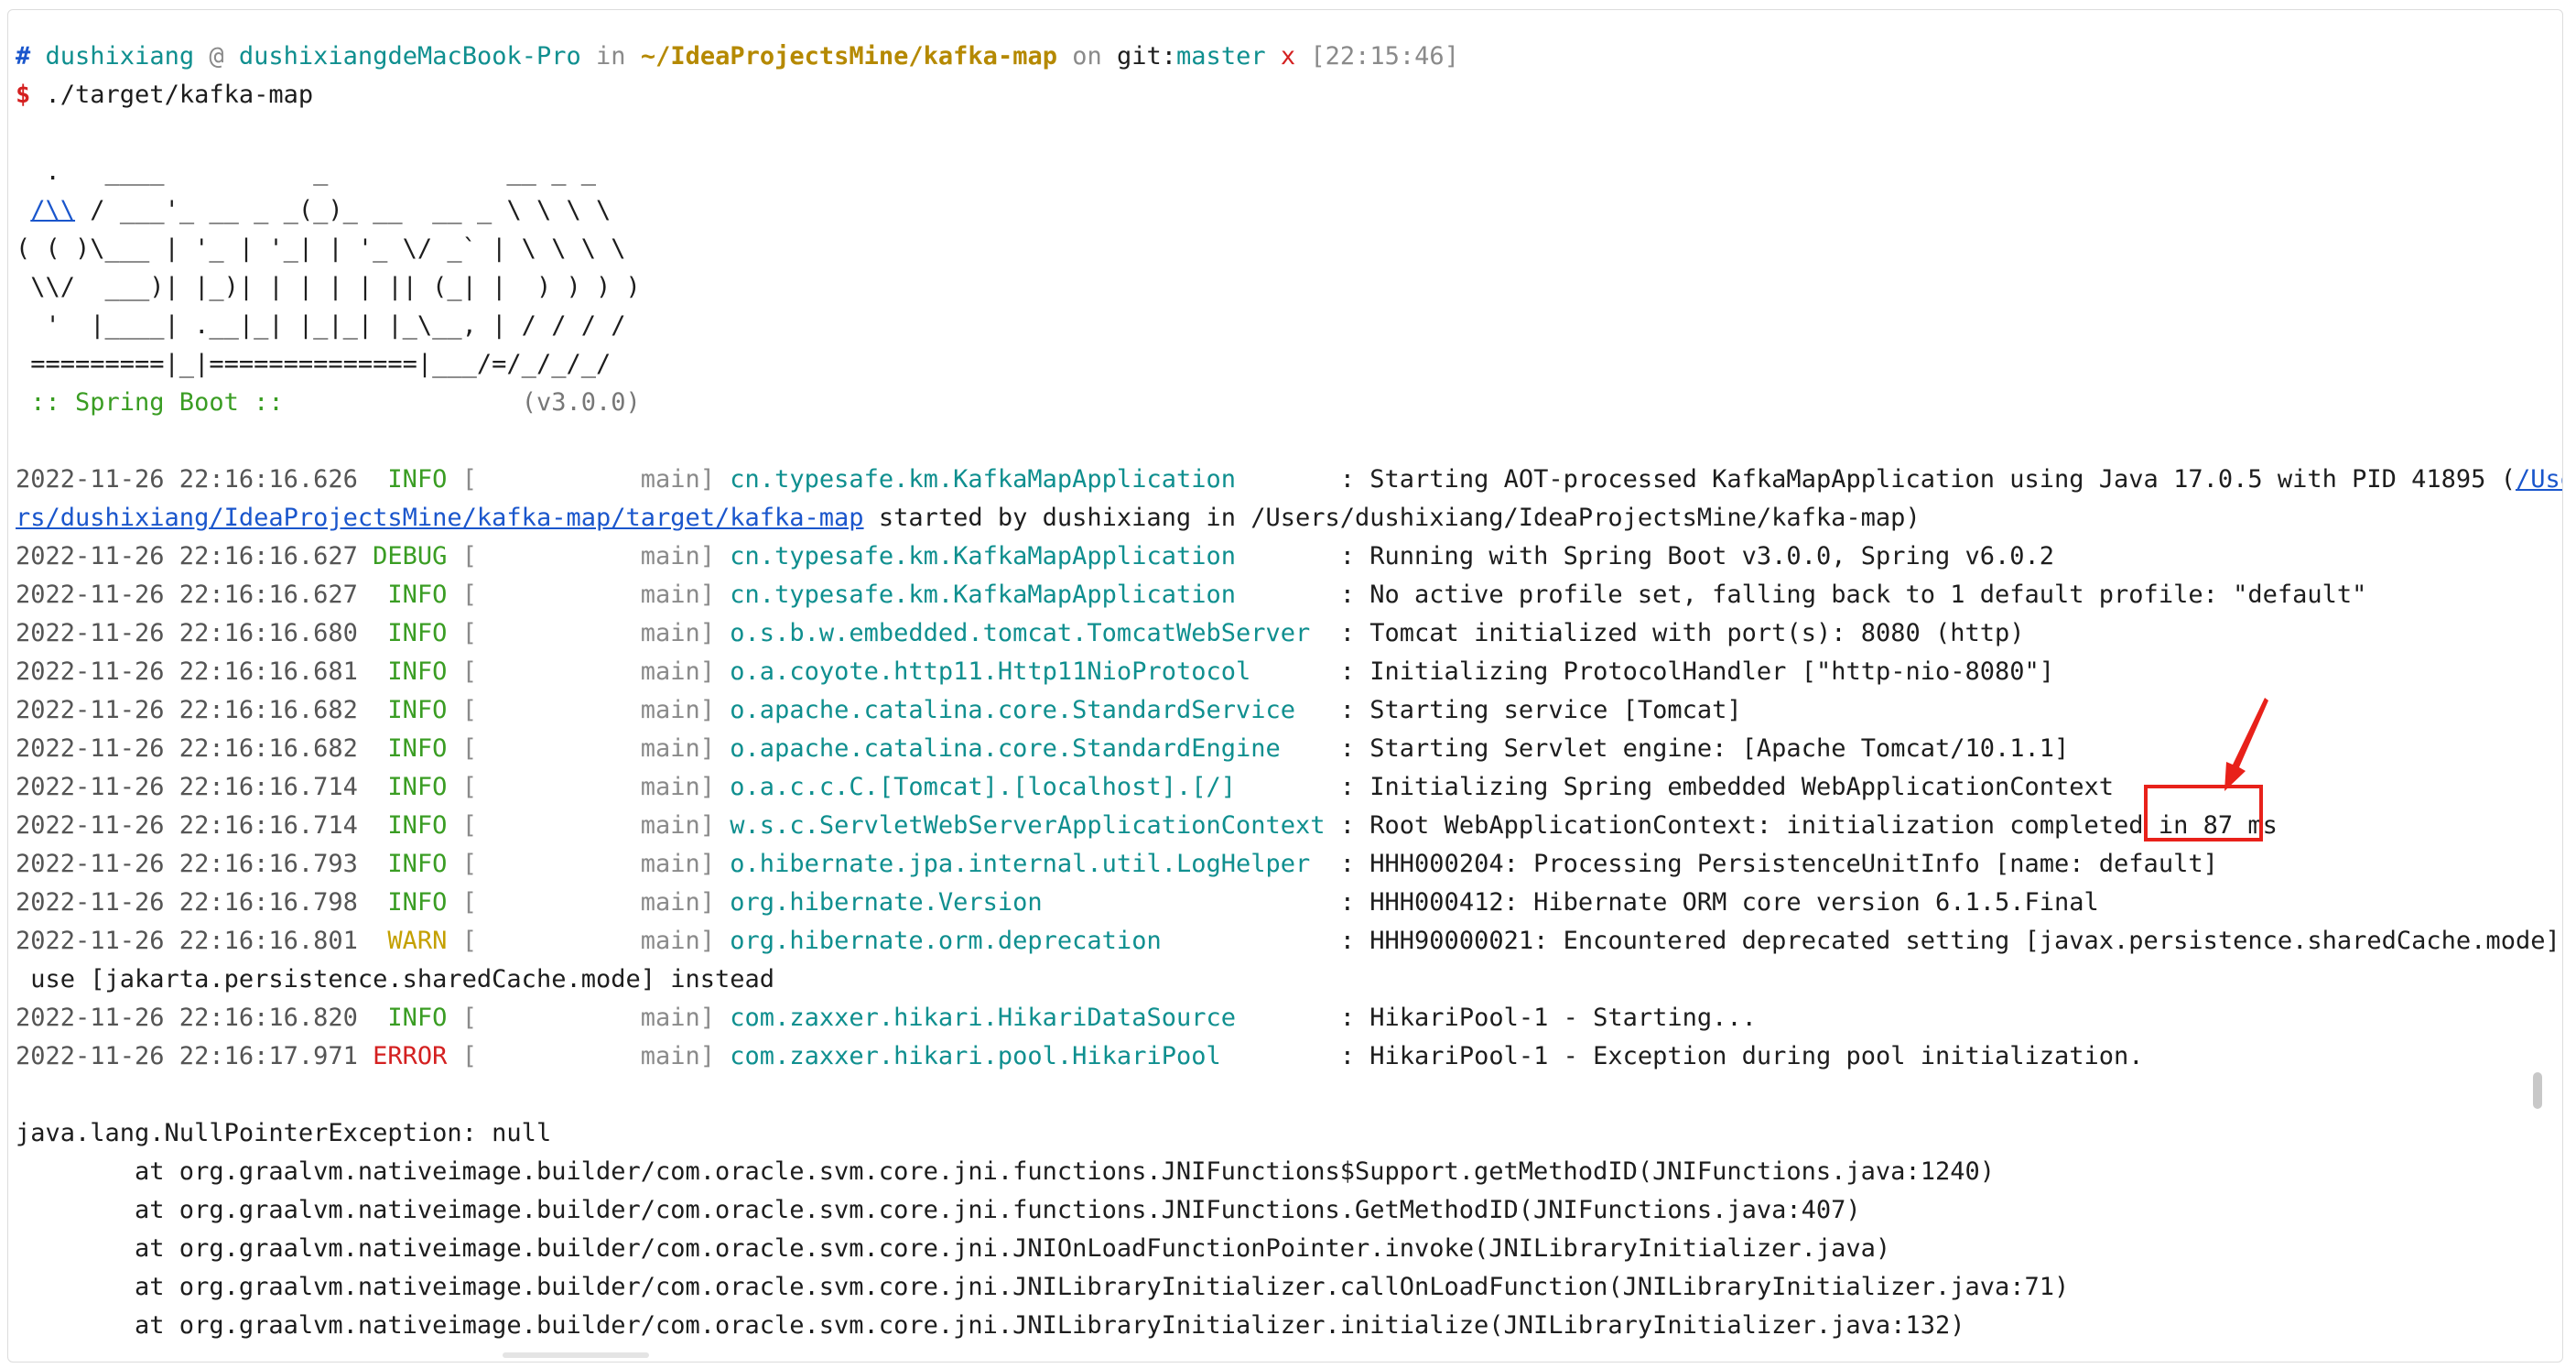 The width and height of the screenshot is (2576, 1368). What do you see at coordinates (187, 941) in the screenshot?
I see `log-timestamp: 2022-11-26 22:16:16.801` at bounding box center [187, 941].